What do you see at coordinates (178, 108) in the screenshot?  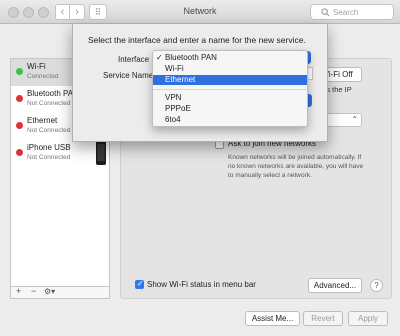 I see `menu-item-label: PPPoE` at bounding box center [178, 108].